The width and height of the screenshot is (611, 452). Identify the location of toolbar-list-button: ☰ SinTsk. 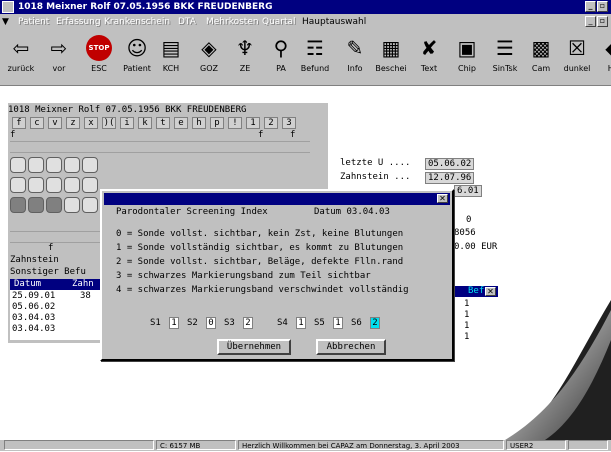
(505, 58).